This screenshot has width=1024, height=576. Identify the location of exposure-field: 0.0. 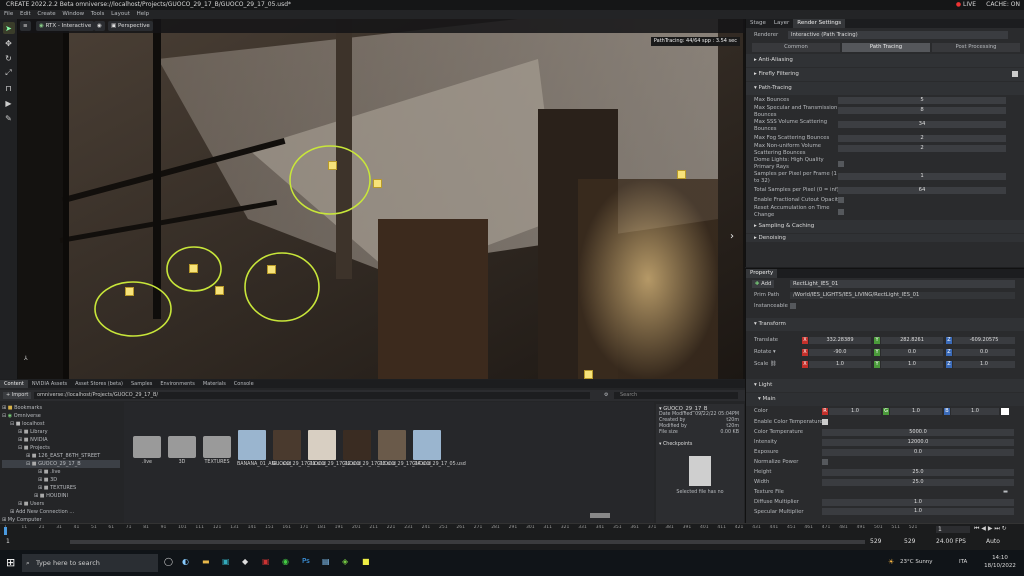
(918, 452).